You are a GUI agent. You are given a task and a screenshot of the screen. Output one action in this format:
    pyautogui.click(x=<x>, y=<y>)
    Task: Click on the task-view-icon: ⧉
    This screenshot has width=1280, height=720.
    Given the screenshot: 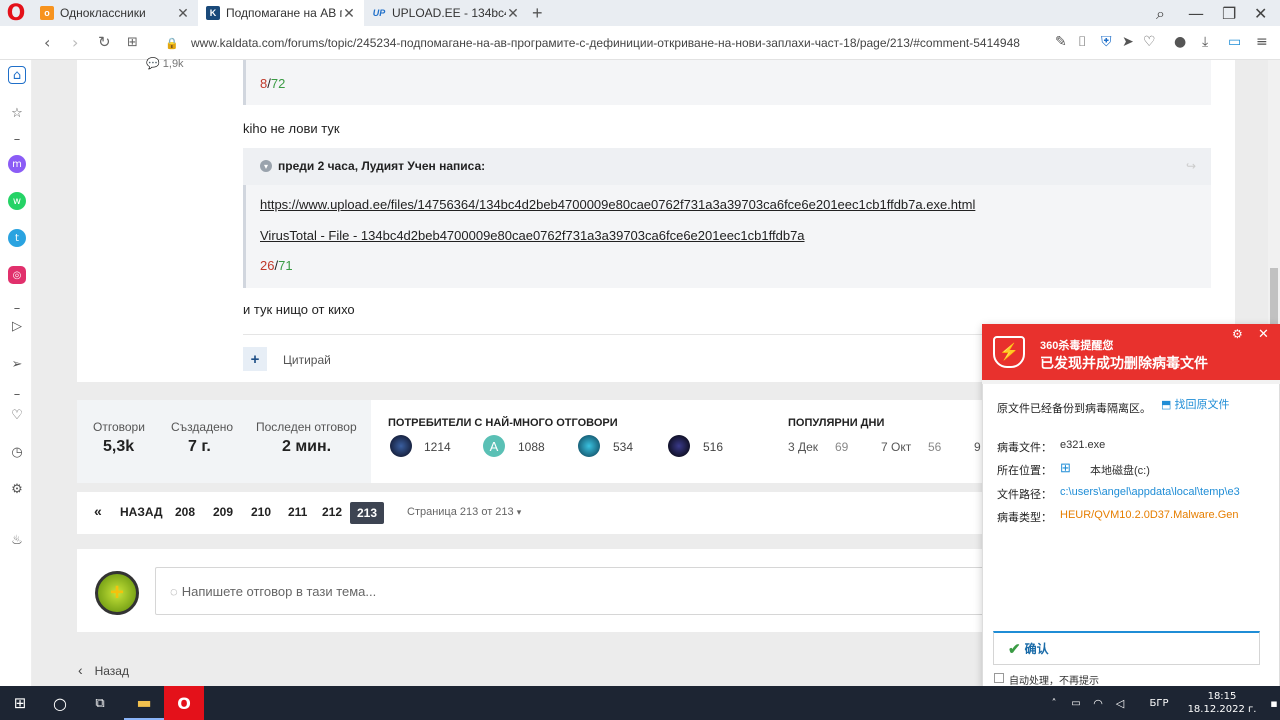 What is the action you would take?
    pyautogui.click(x=100, y=703)
    